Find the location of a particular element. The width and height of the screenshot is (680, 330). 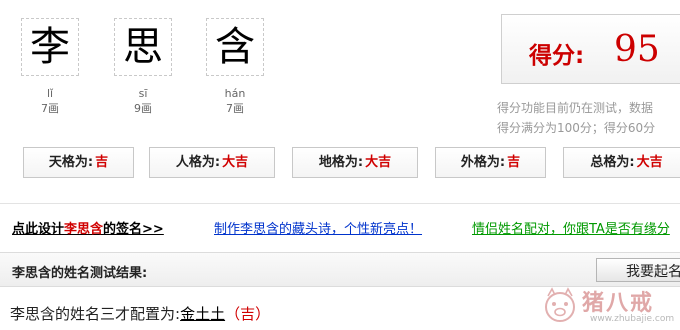

sancai-luck: （吉） is located at coordinates (248, 314).